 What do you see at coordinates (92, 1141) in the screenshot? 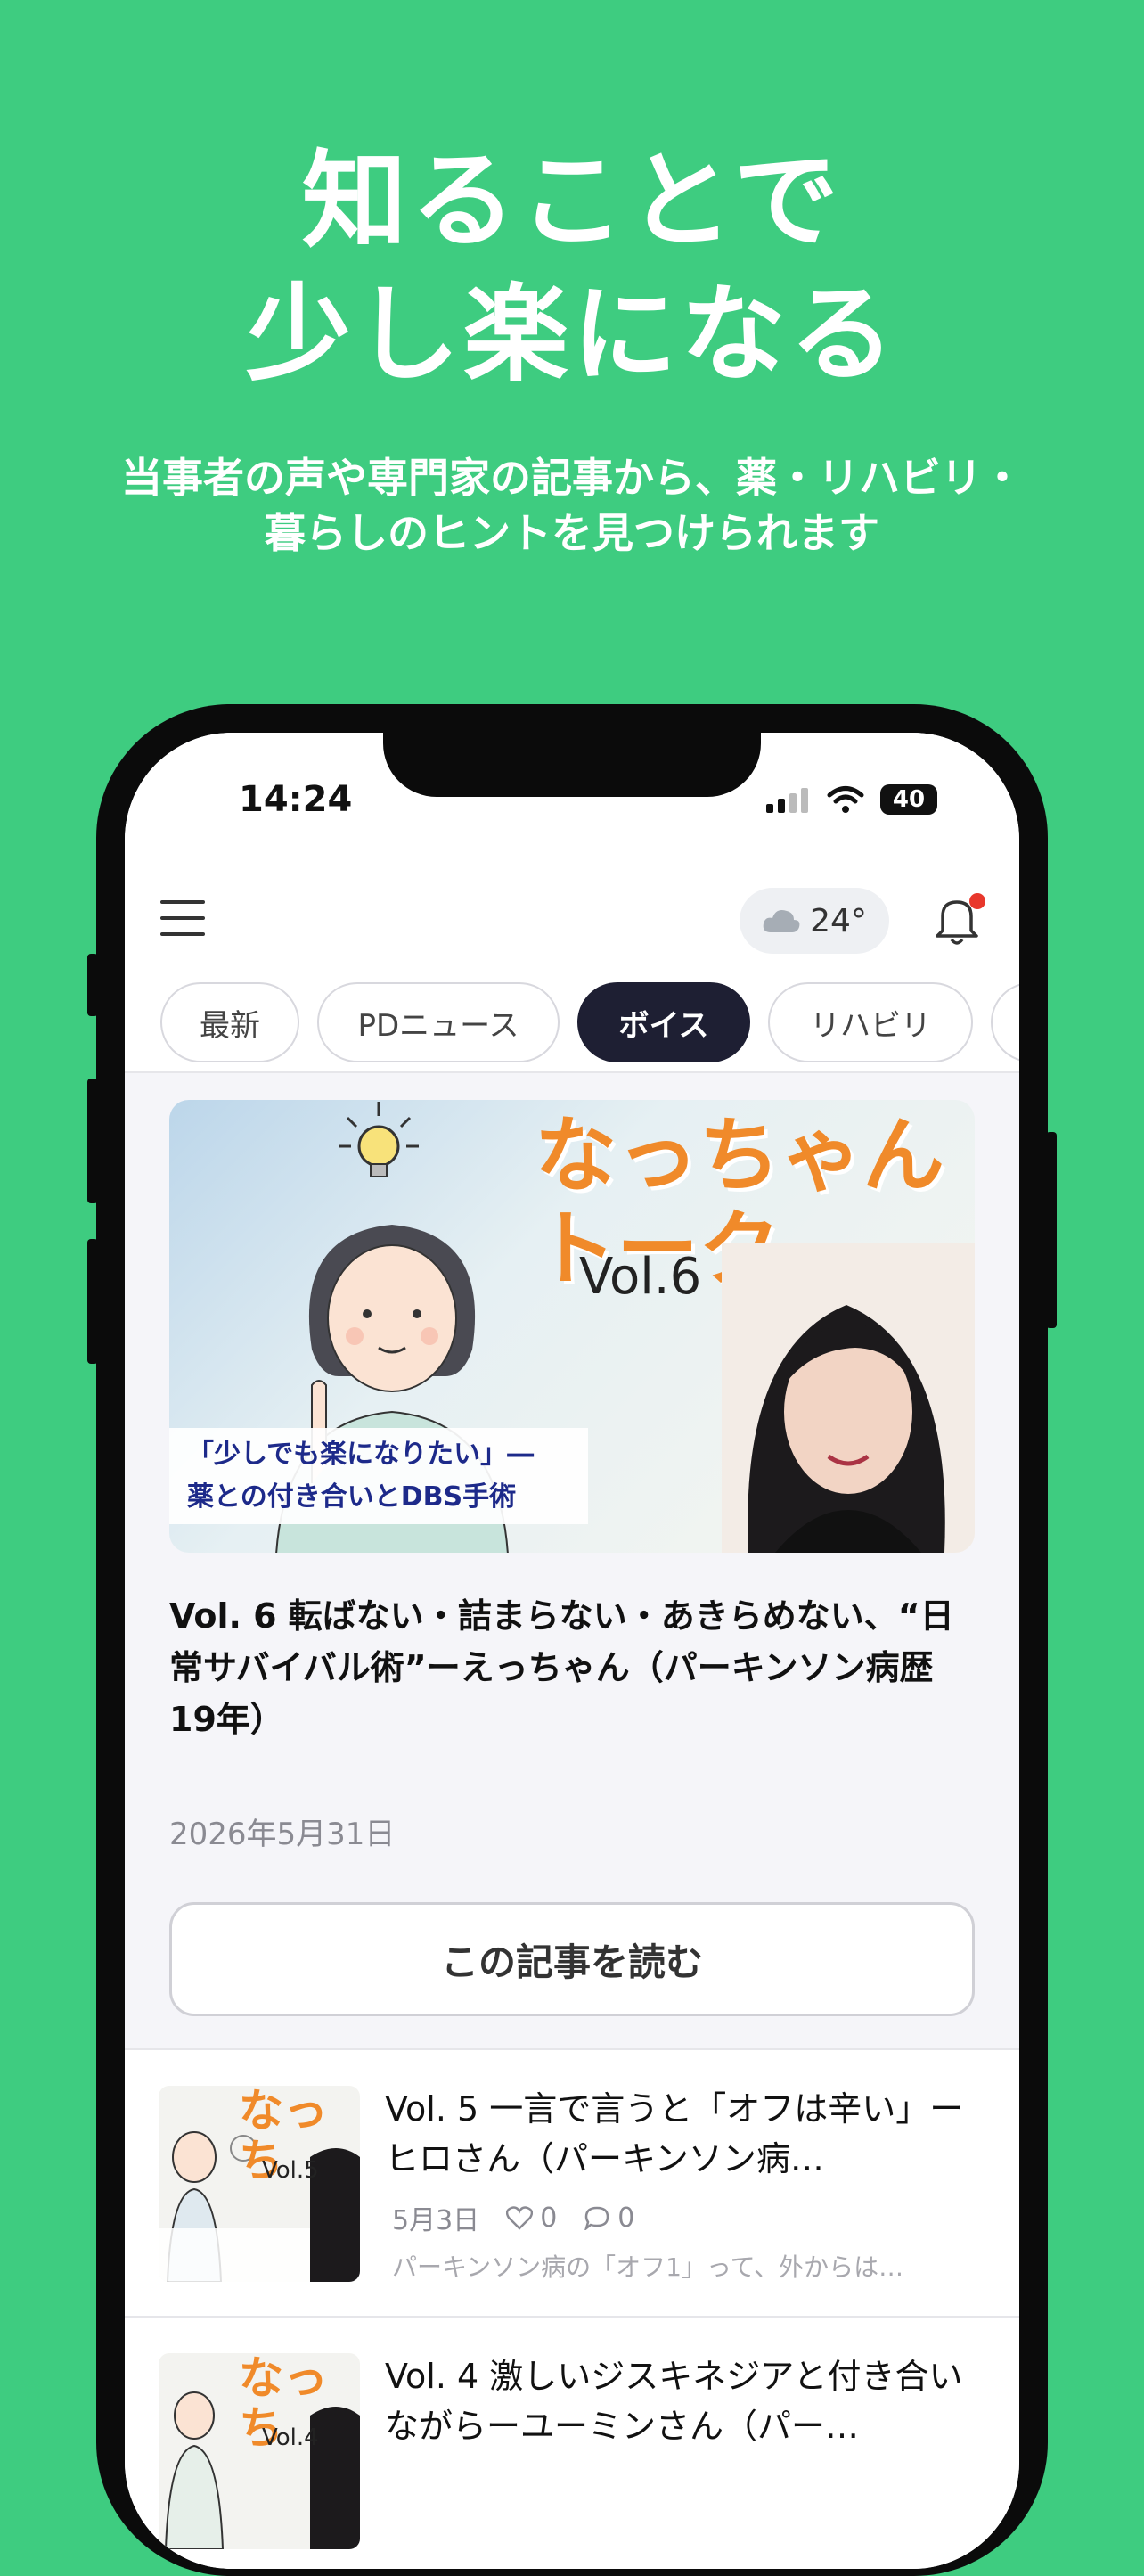
I see `volume-up-button` at bounding box center [92, 1141].